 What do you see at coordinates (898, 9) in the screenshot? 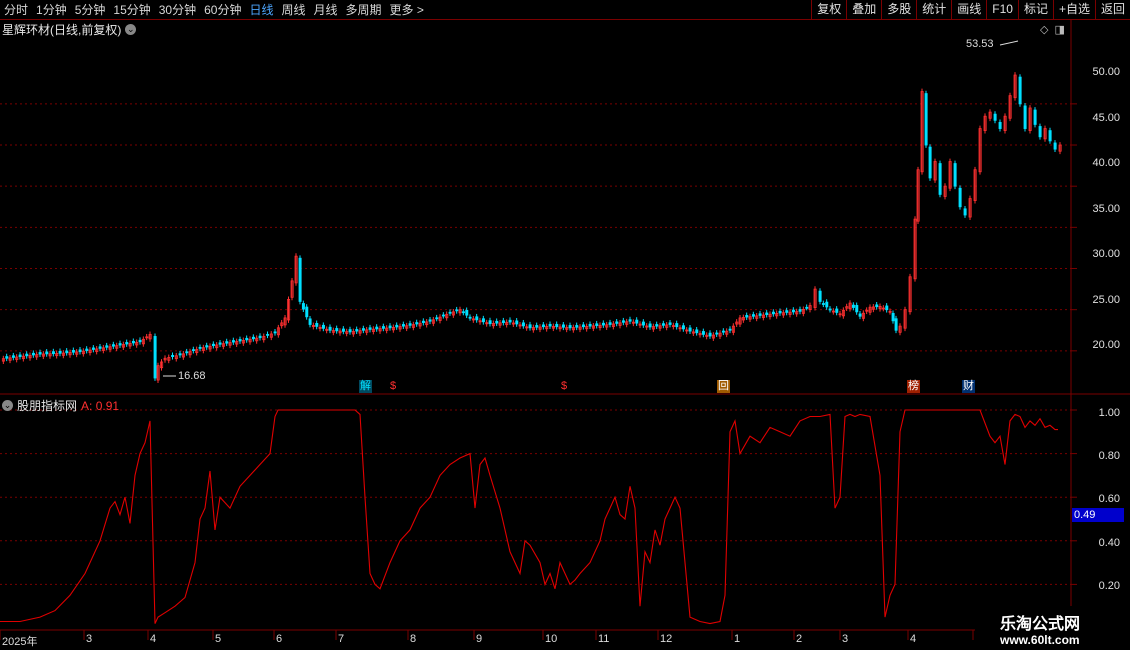
I see `multi-stock-button: 多股` at bounding box center [898, 9].